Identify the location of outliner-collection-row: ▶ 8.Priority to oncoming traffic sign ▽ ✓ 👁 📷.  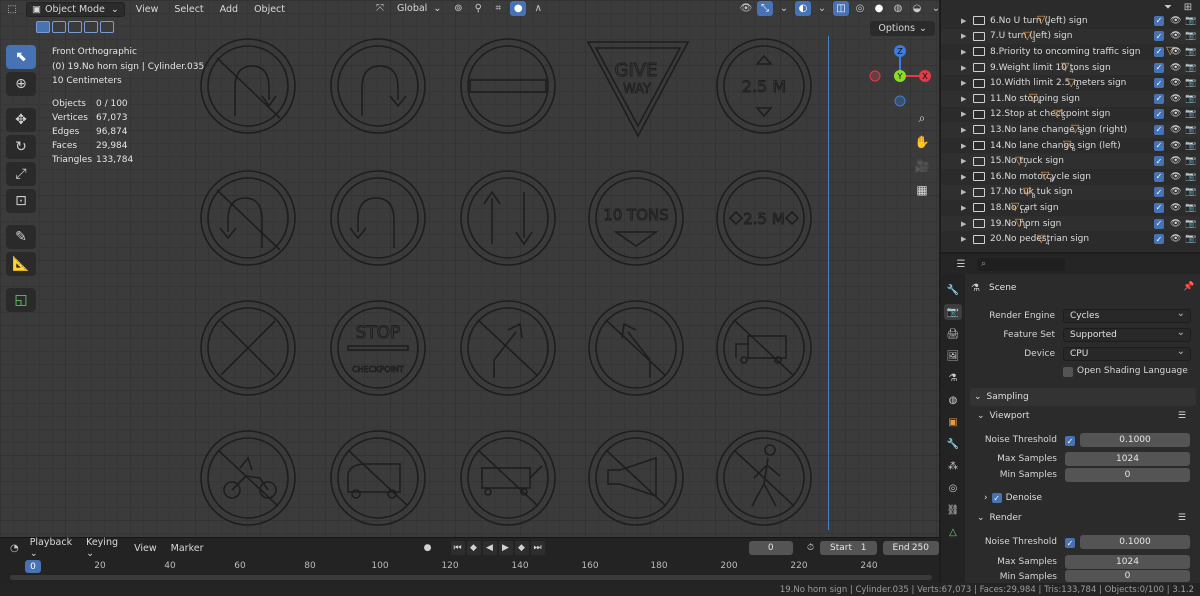
(1070, 52).